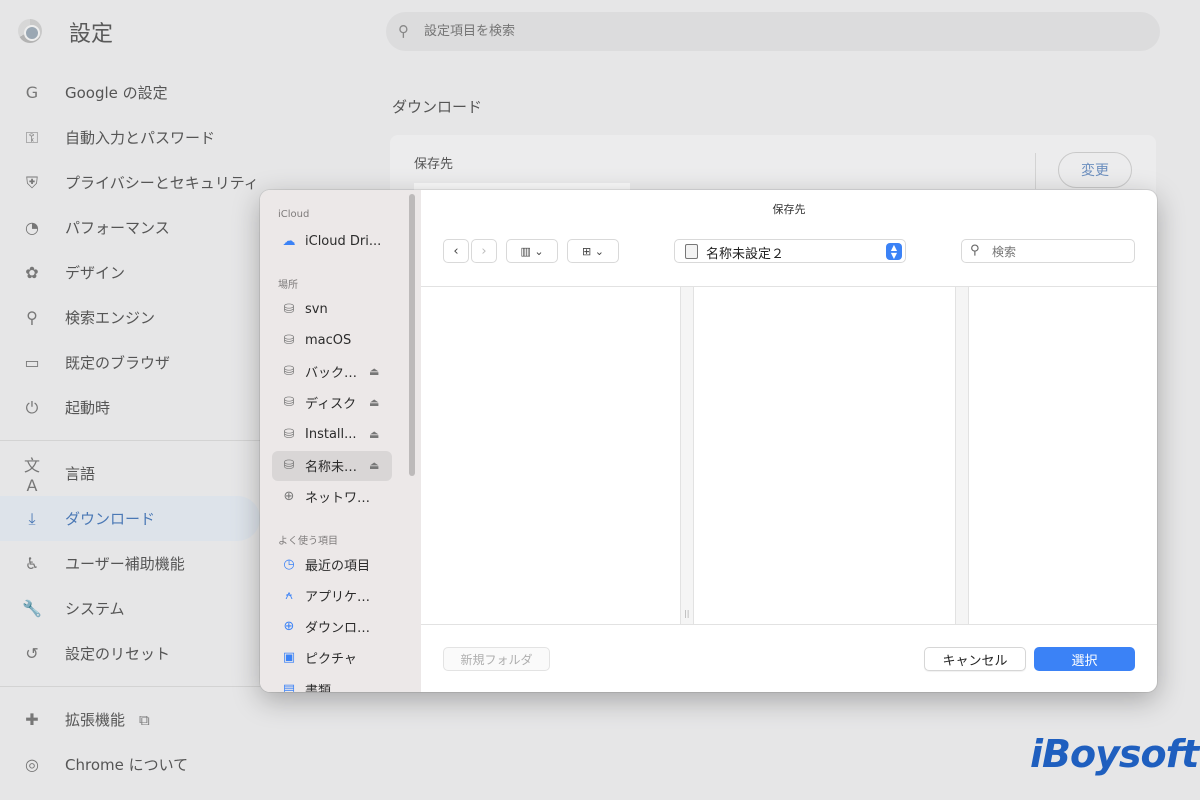 This screenshot has width=1200, height=800. Describe the element at coordinates (318, 687) in the screenshot. I see `sidebar-item-label: 書類` at that location.